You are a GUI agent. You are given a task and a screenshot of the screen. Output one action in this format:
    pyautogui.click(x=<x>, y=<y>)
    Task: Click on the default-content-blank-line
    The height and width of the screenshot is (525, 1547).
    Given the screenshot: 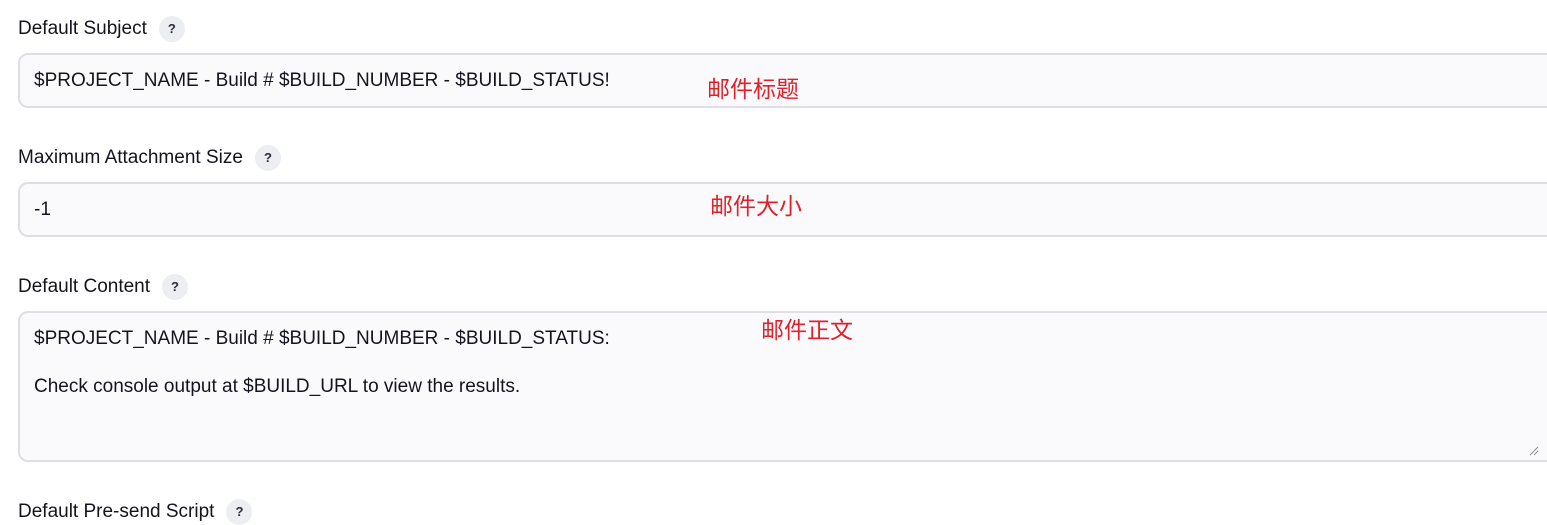 What is the action you would take?
    pyautogui.click(x=790, y=363)
    